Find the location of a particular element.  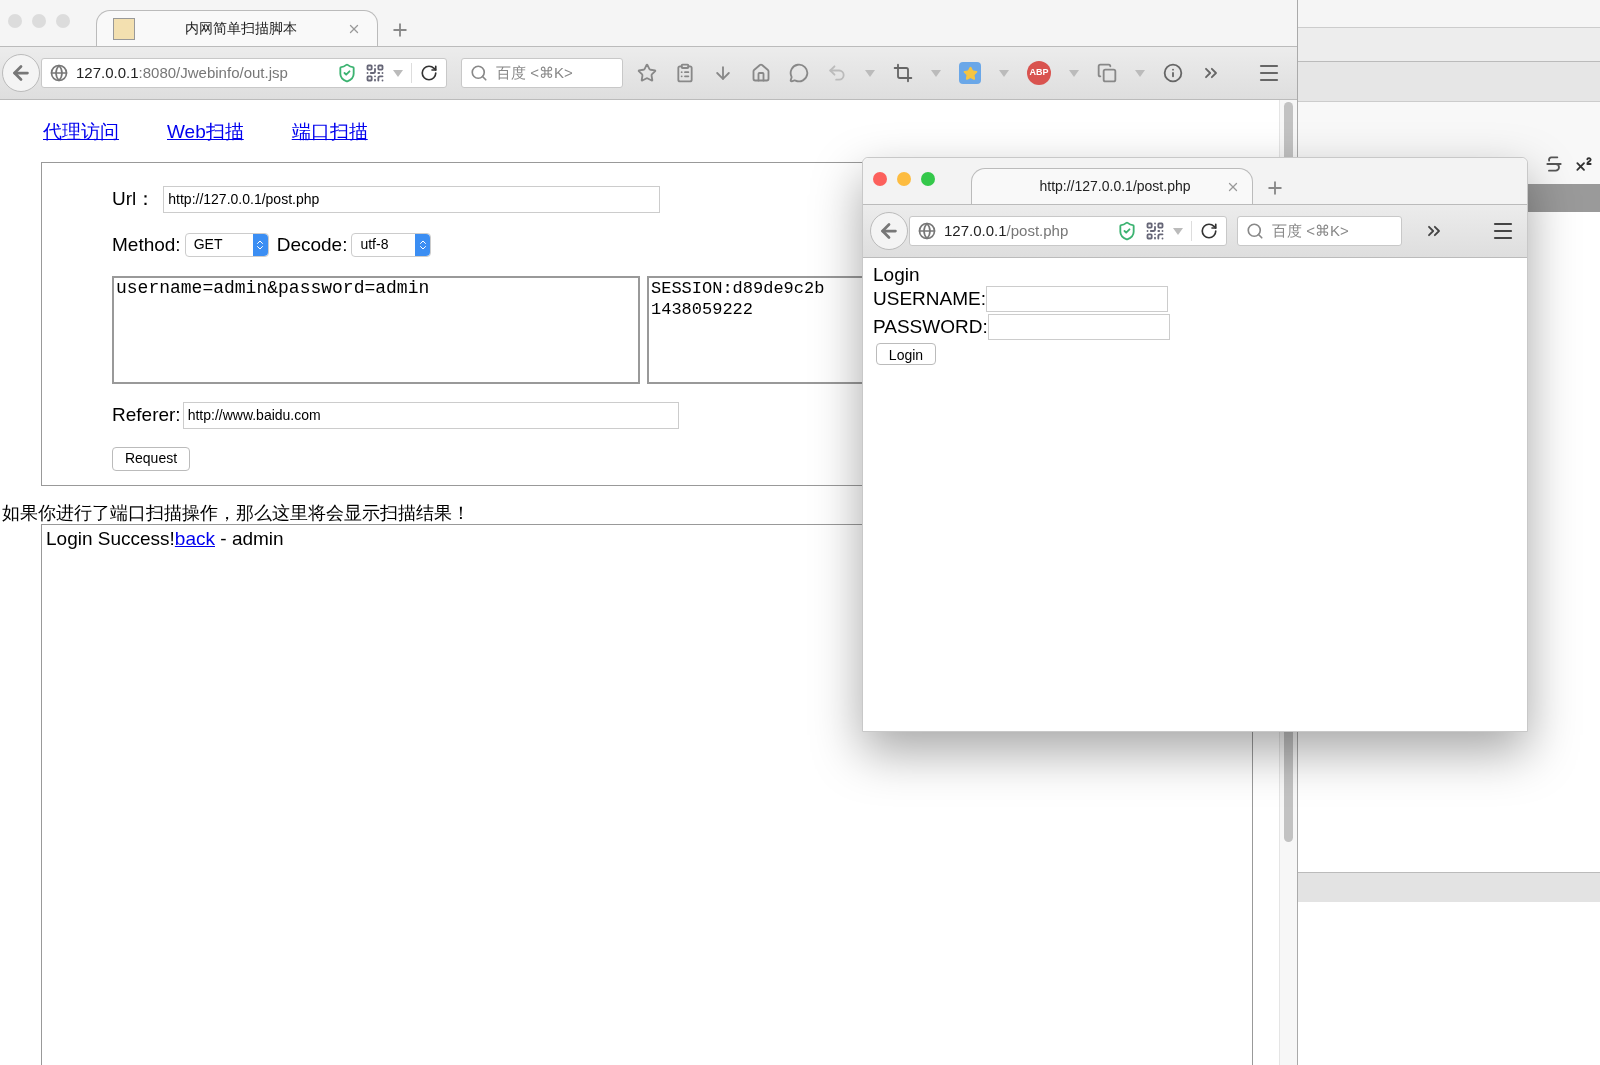

crop-icon is located at coordinates (903, 73).